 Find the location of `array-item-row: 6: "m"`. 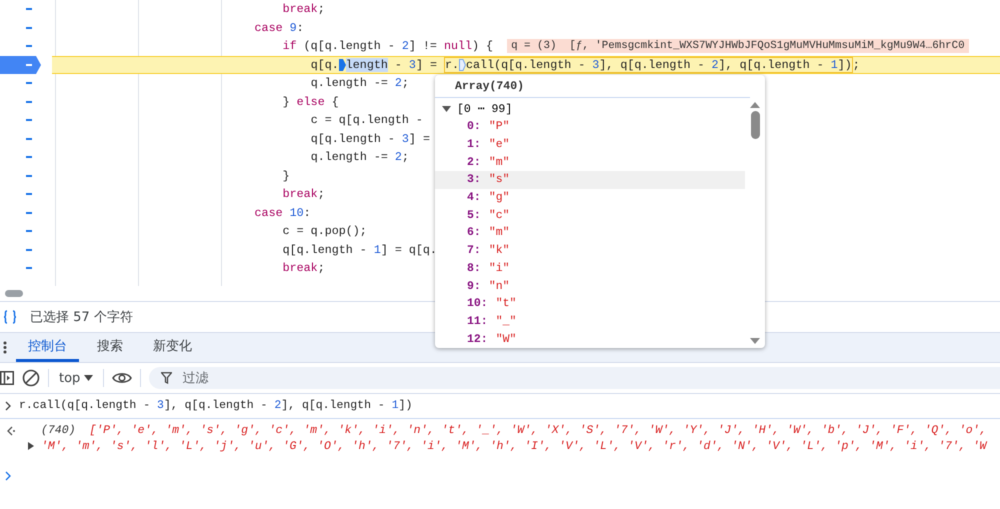

array-item-row: 6: "m" is located at coordinates (590, 233).